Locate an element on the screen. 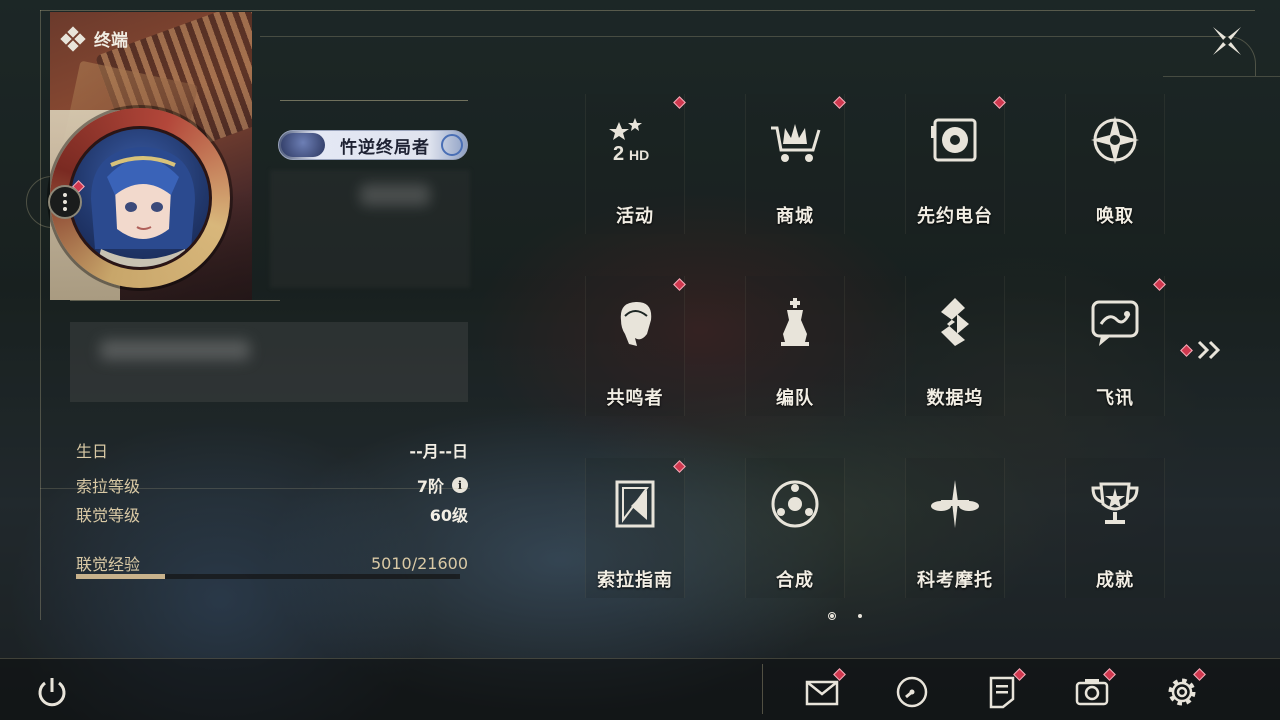 Image resolution: width=1280 pixels, height=720 pixels. menu-item-guidebook: 索拉指南 is located at coordinates (635, 528).